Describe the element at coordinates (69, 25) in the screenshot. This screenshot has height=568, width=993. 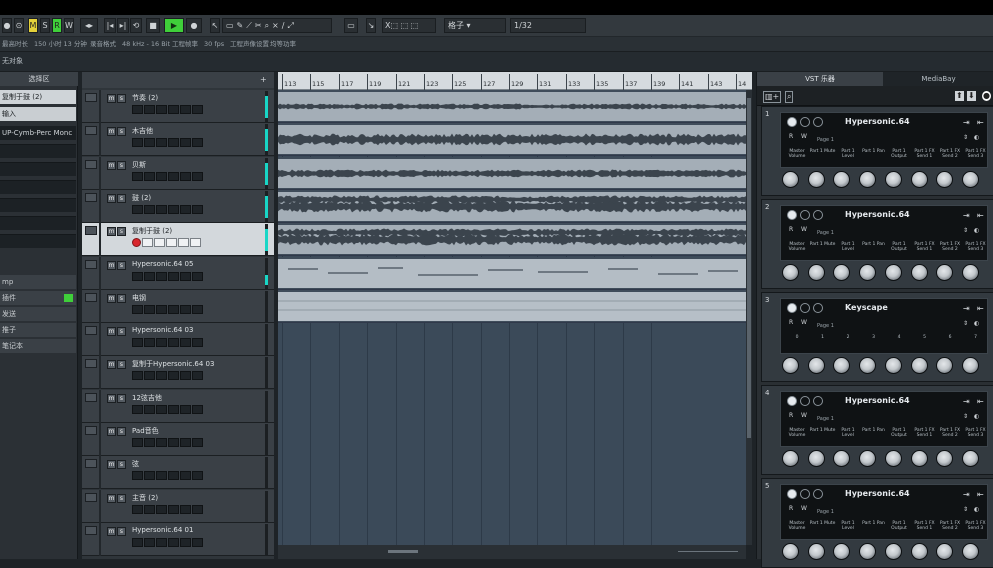
I see `write-button: W` at that location.